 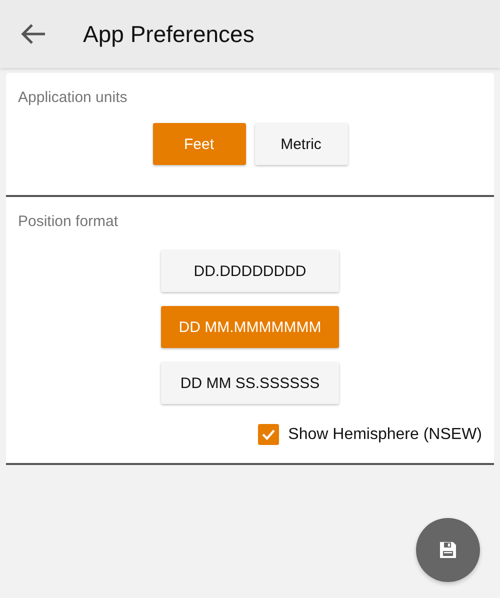 What do you see at coordinates (301, 144) in the screenshot?
I see `option-button: Metric` at bounding box center [301, 144].